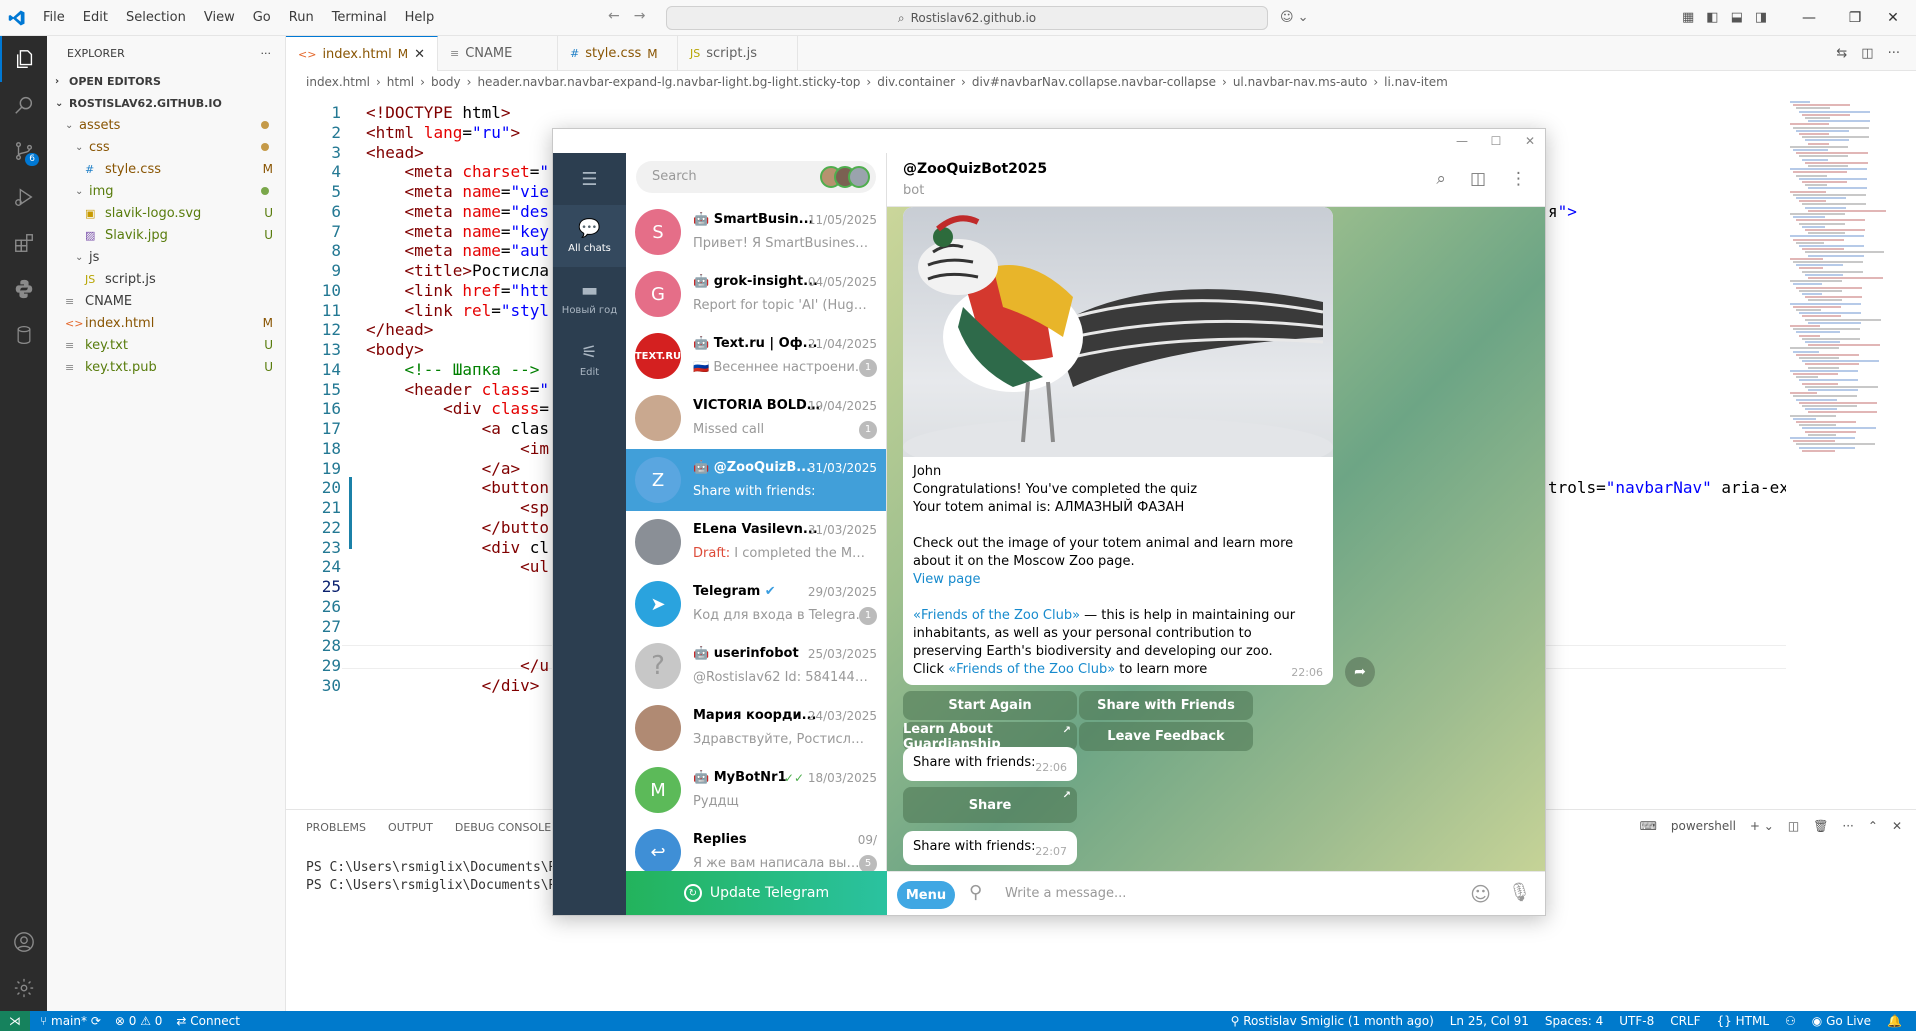 The width and height of the screenshot is (1916, 1031). What do you see at coordinates (738, 53) in the screenshot?
I see `tab-script-js: JS script.js` at bounding box center [738, 53].